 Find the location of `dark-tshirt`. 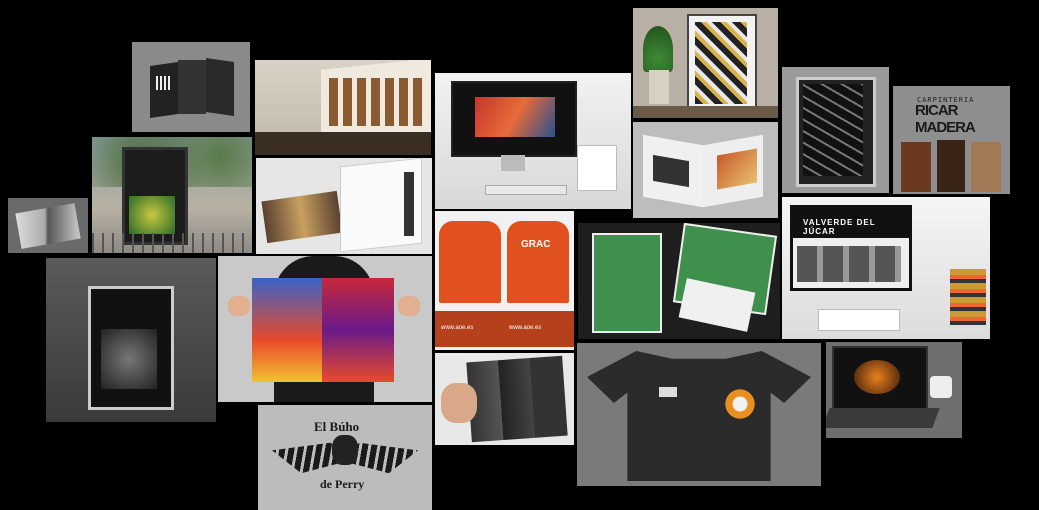

dark-tshirt is located at coordinates (699, 416).